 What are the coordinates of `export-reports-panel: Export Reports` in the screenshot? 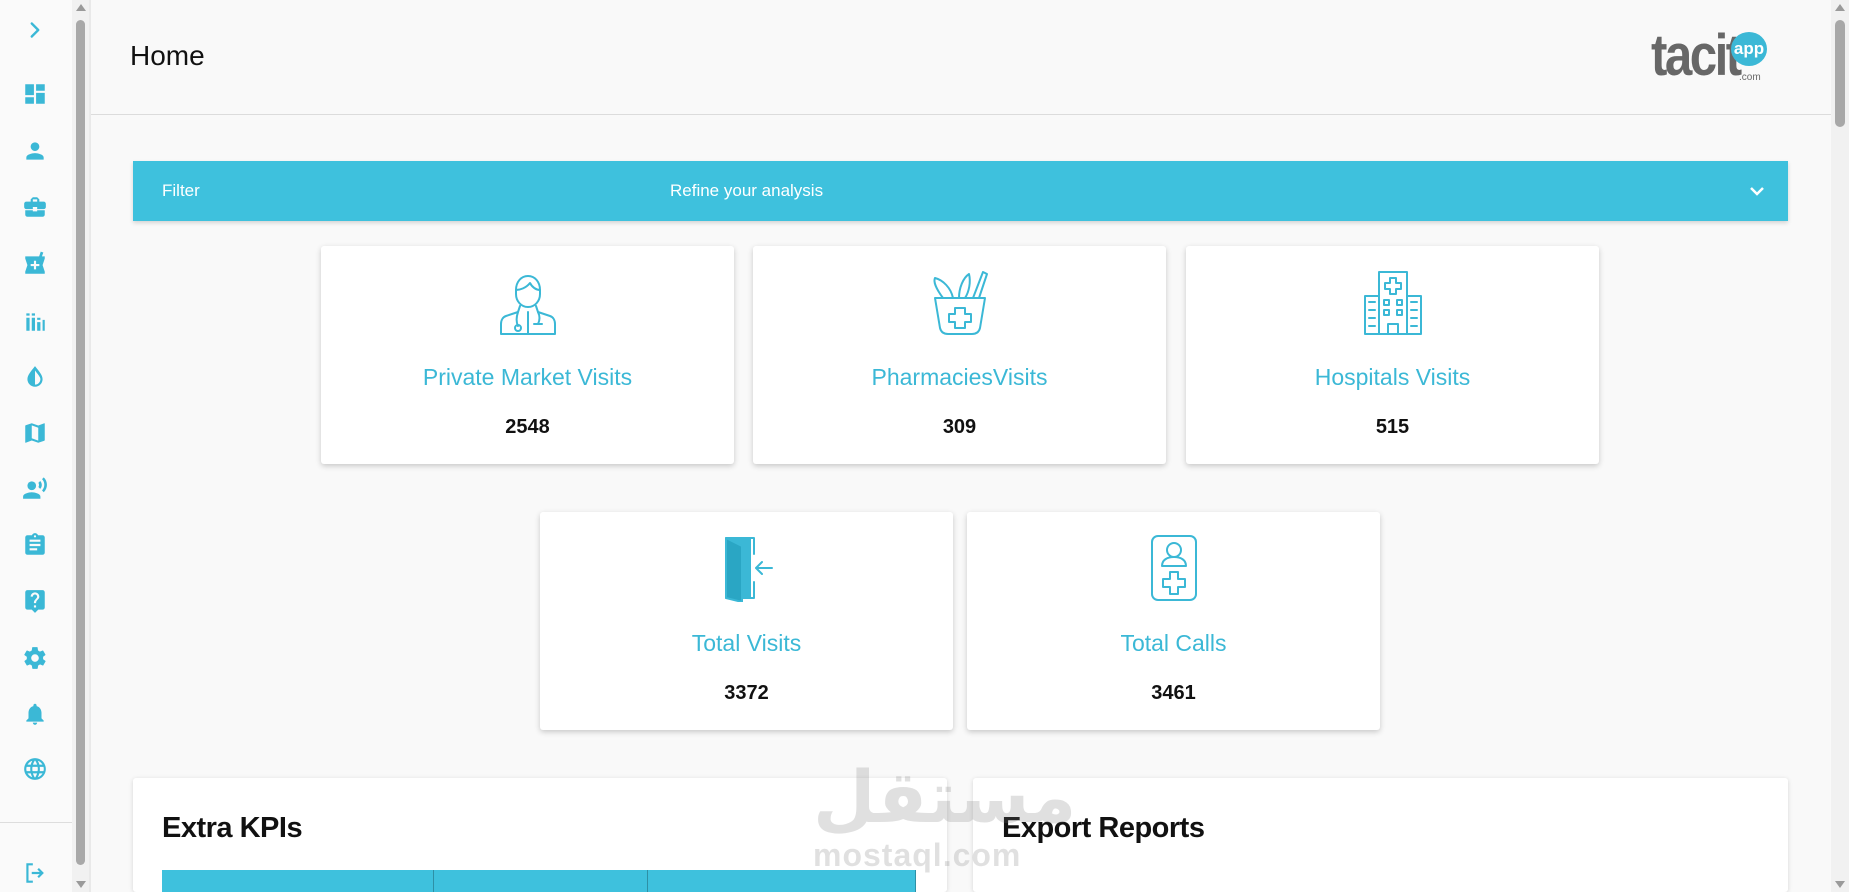 It's located at (1380, 835).